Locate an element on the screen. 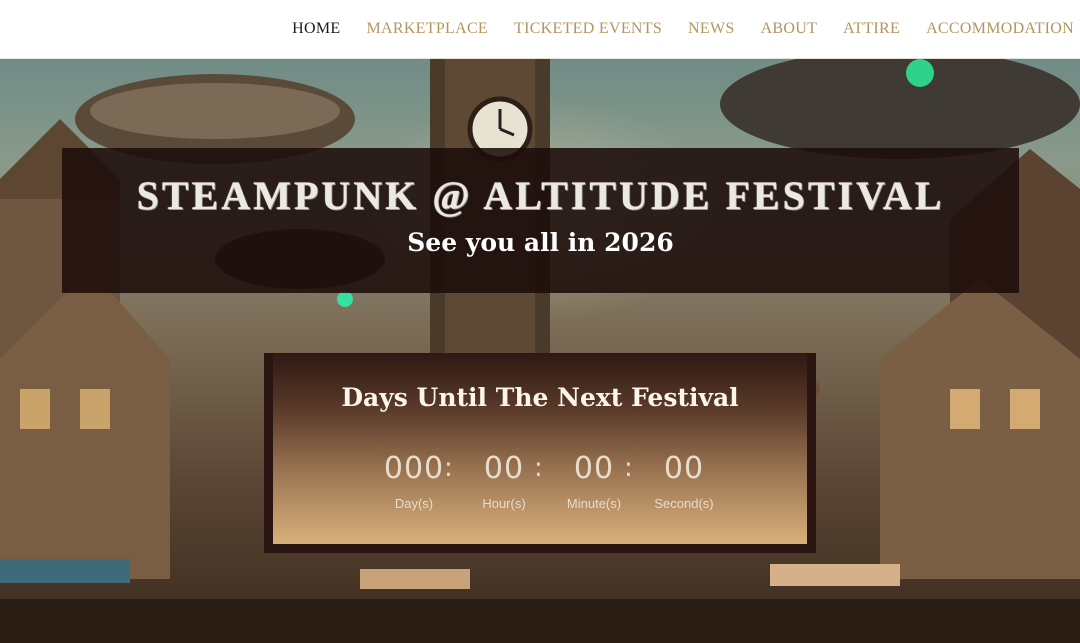 This screenshot has width=1080, height=643. countdown-days-label: Day(s) is located at coordinates (414, 503).